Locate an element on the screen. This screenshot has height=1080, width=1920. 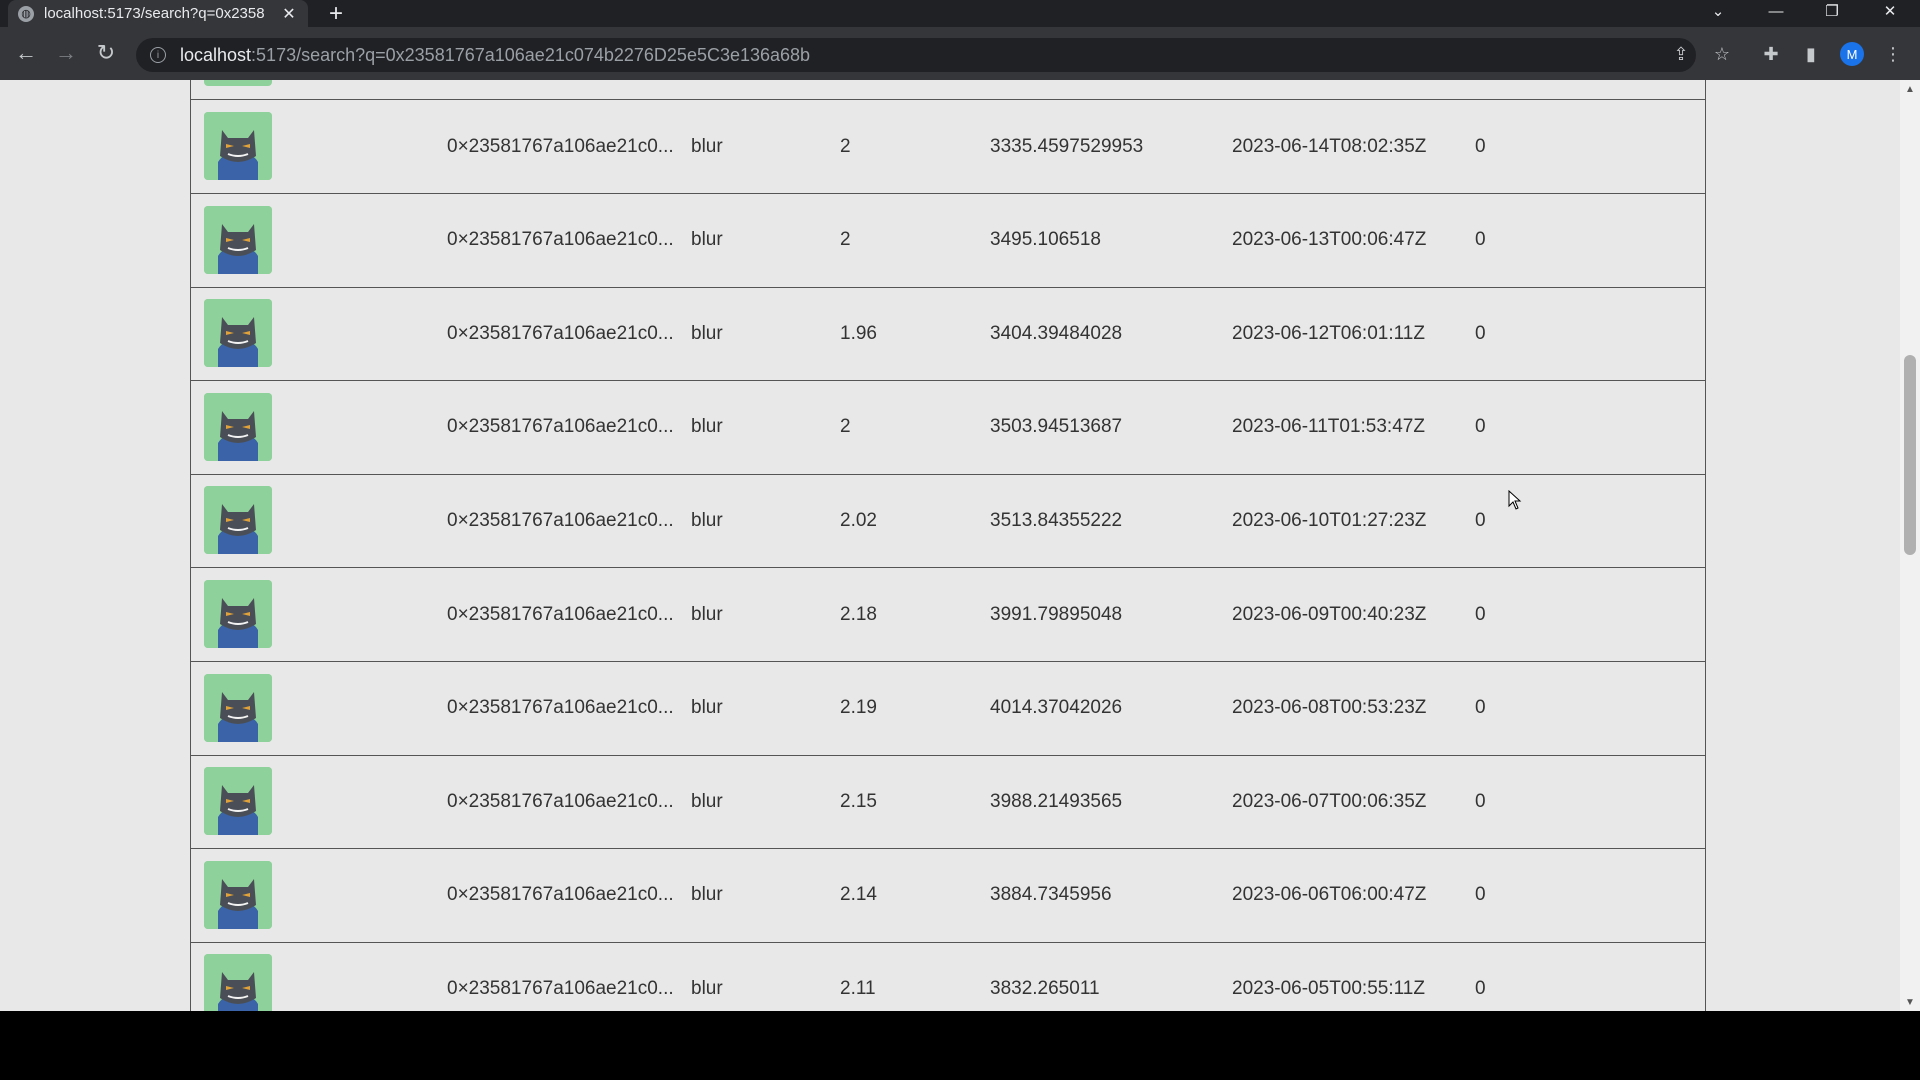
tab-search-icon: ⌄ is located at coordinates (1718, 11).